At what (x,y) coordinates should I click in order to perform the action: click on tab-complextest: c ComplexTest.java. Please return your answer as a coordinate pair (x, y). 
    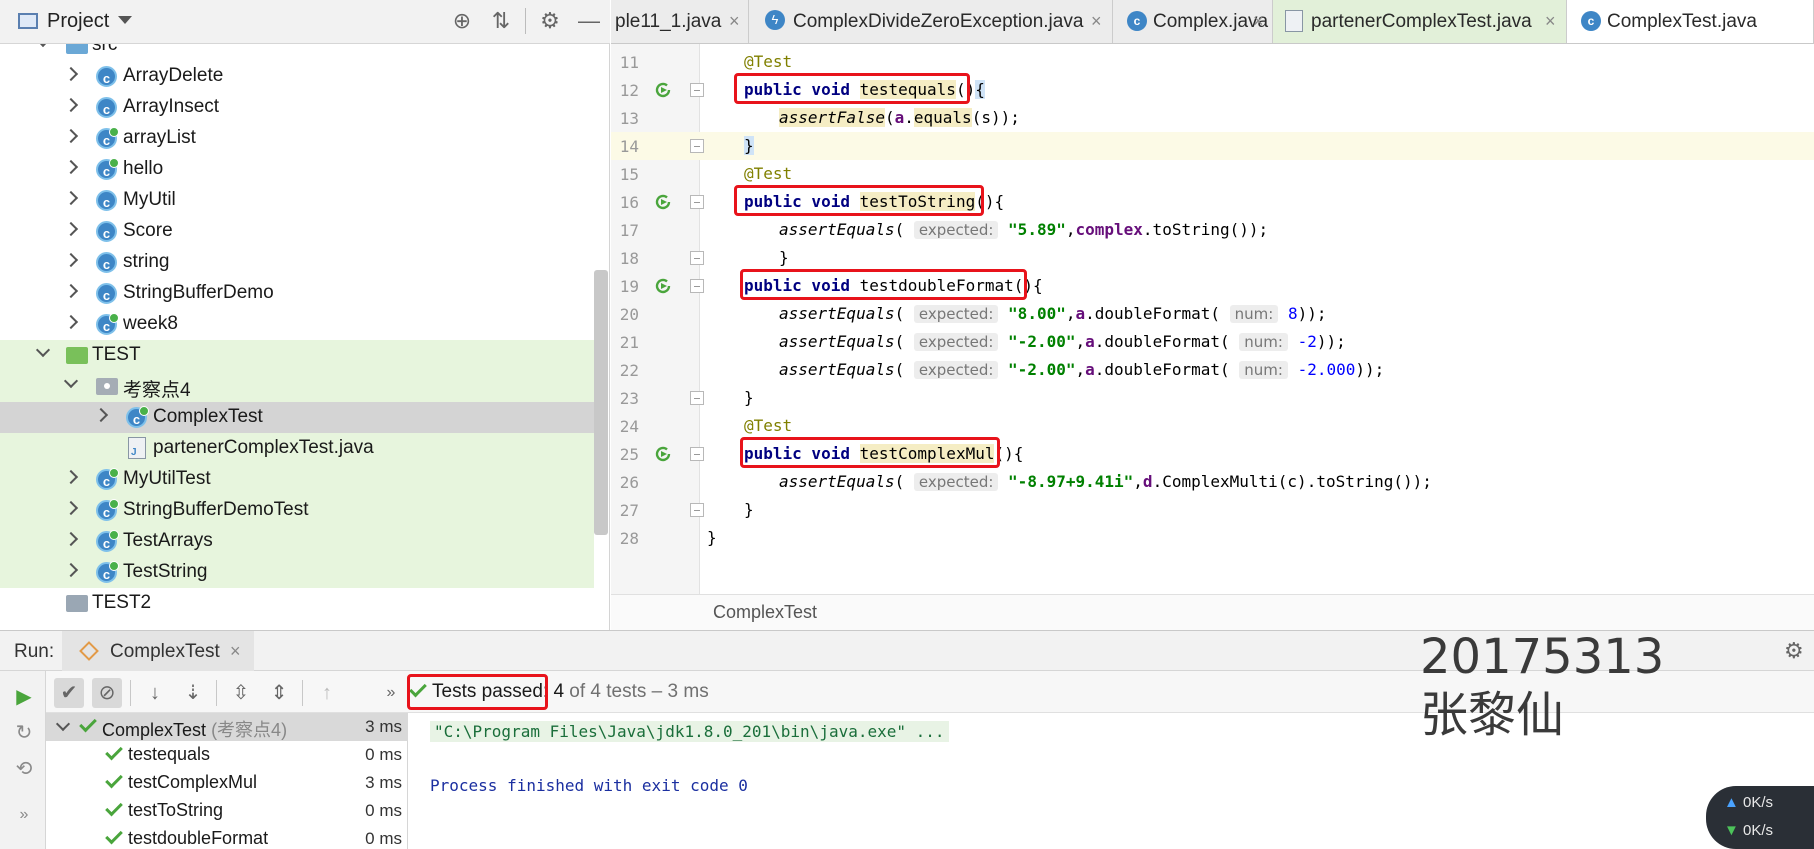
    Looking at the image, I should click on (1690, 21).